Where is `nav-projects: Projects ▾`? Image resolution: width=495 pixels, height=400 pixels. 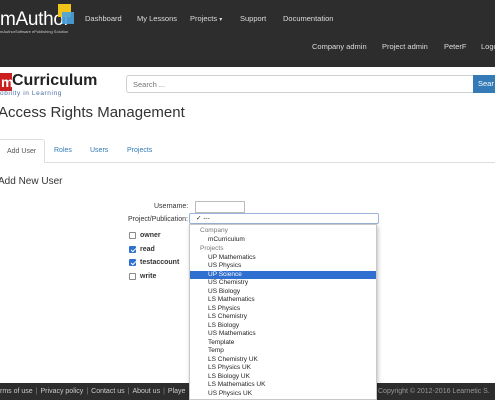 nav-projects: Projects ▾ is located at coordinates (206, 18).